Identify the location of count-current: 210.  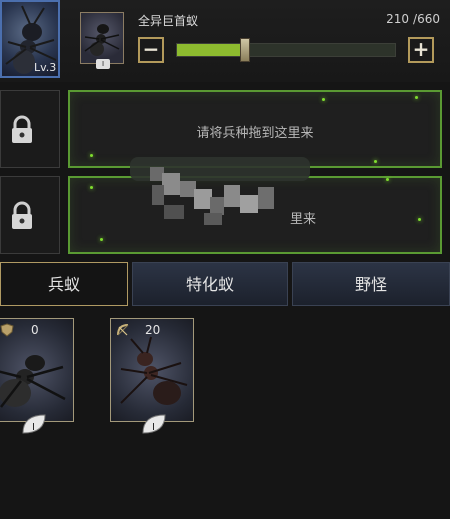
(398, 19).